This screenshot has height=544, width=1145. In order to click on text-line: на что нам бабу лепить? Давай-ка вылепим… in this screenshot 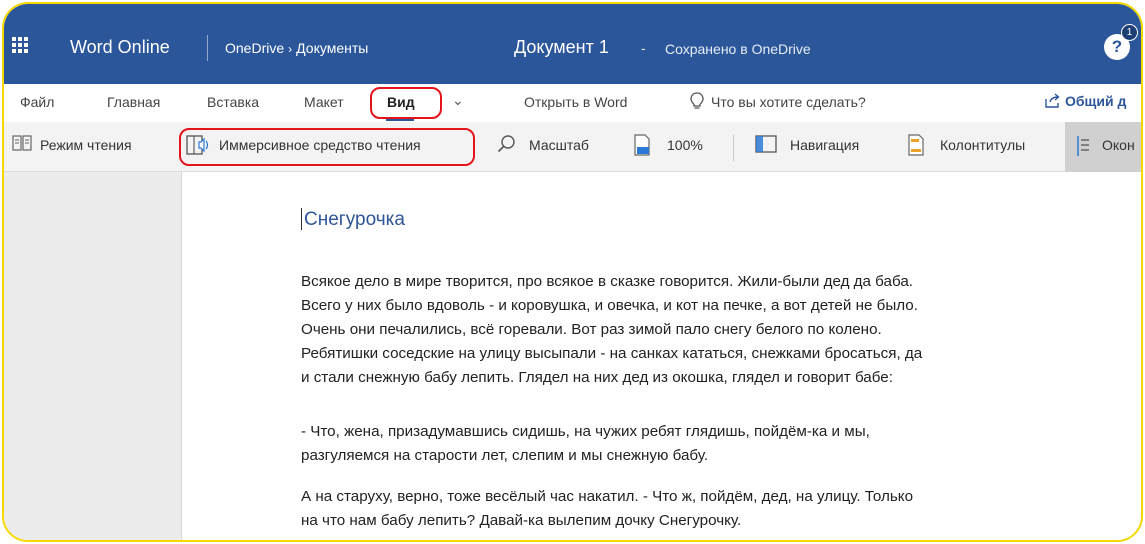, I will do `click(521, 520)`.